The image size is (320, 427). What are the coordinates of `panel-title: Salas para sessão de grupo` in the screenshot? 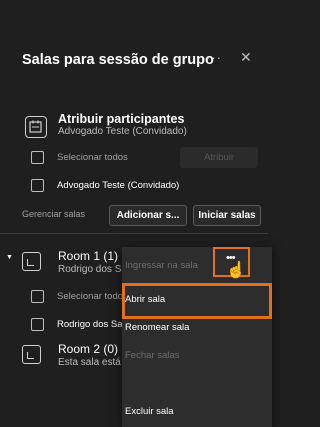 It's located at (118, 60).